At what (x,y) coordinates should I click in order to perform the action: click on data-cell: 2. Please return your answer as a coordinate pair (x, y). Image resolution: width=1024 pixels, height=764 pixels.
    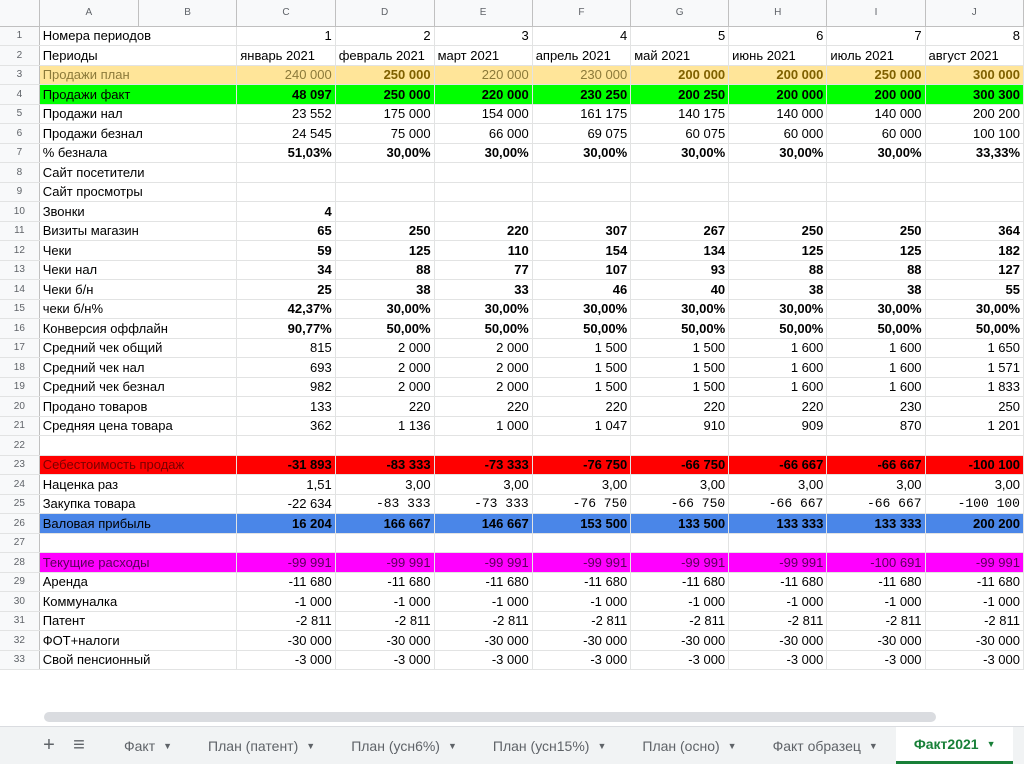
    Looking at the image, I should click on (385, 36).